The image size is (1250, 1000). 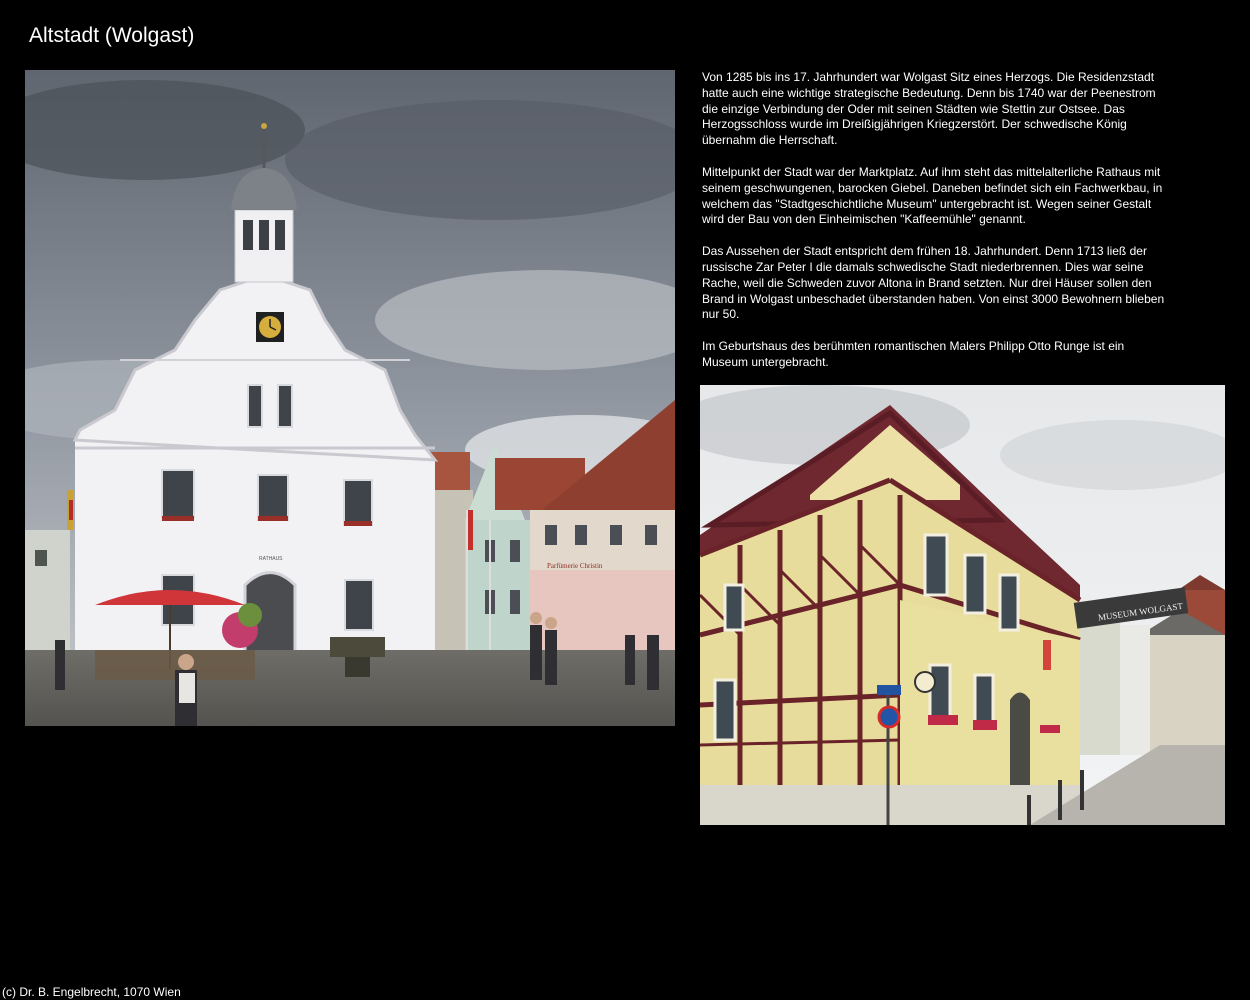 What do you see at coordinates (91, 992) in the screenshot?
I see `copyright-footer: (c) Dr. B. Engelbrecht, 1070 Wien` at bounding box center [91, 992].